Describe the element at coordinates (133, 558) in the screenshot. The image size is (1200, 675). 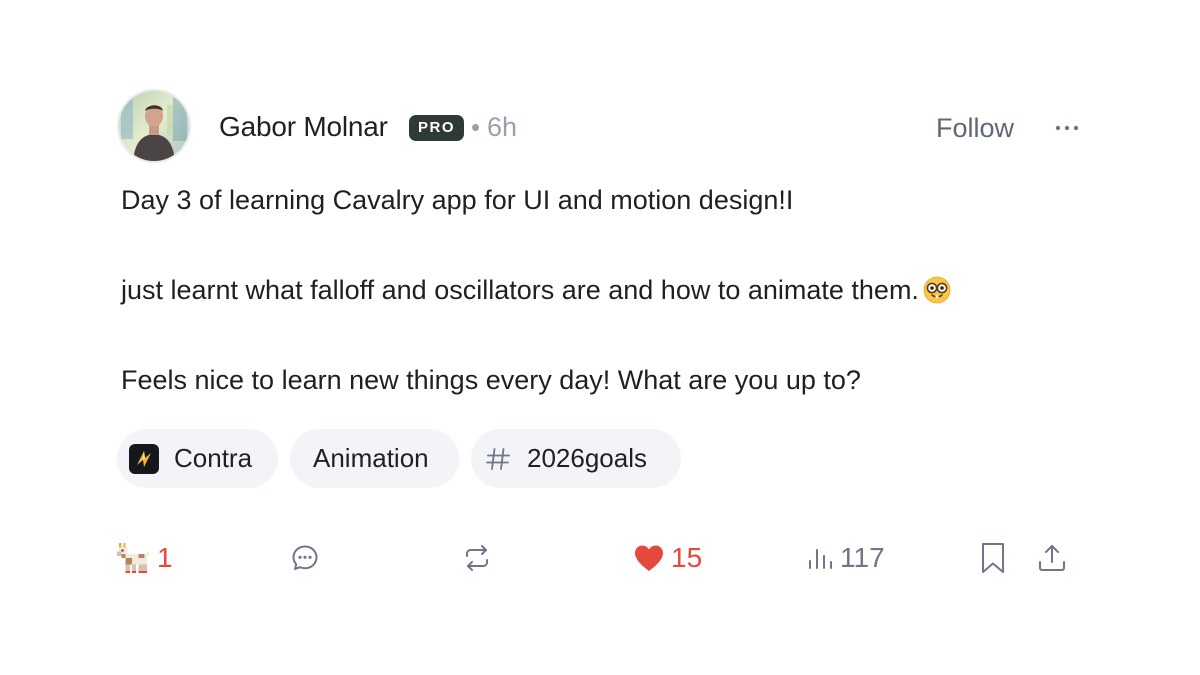
I see `goat-icon` at that location.